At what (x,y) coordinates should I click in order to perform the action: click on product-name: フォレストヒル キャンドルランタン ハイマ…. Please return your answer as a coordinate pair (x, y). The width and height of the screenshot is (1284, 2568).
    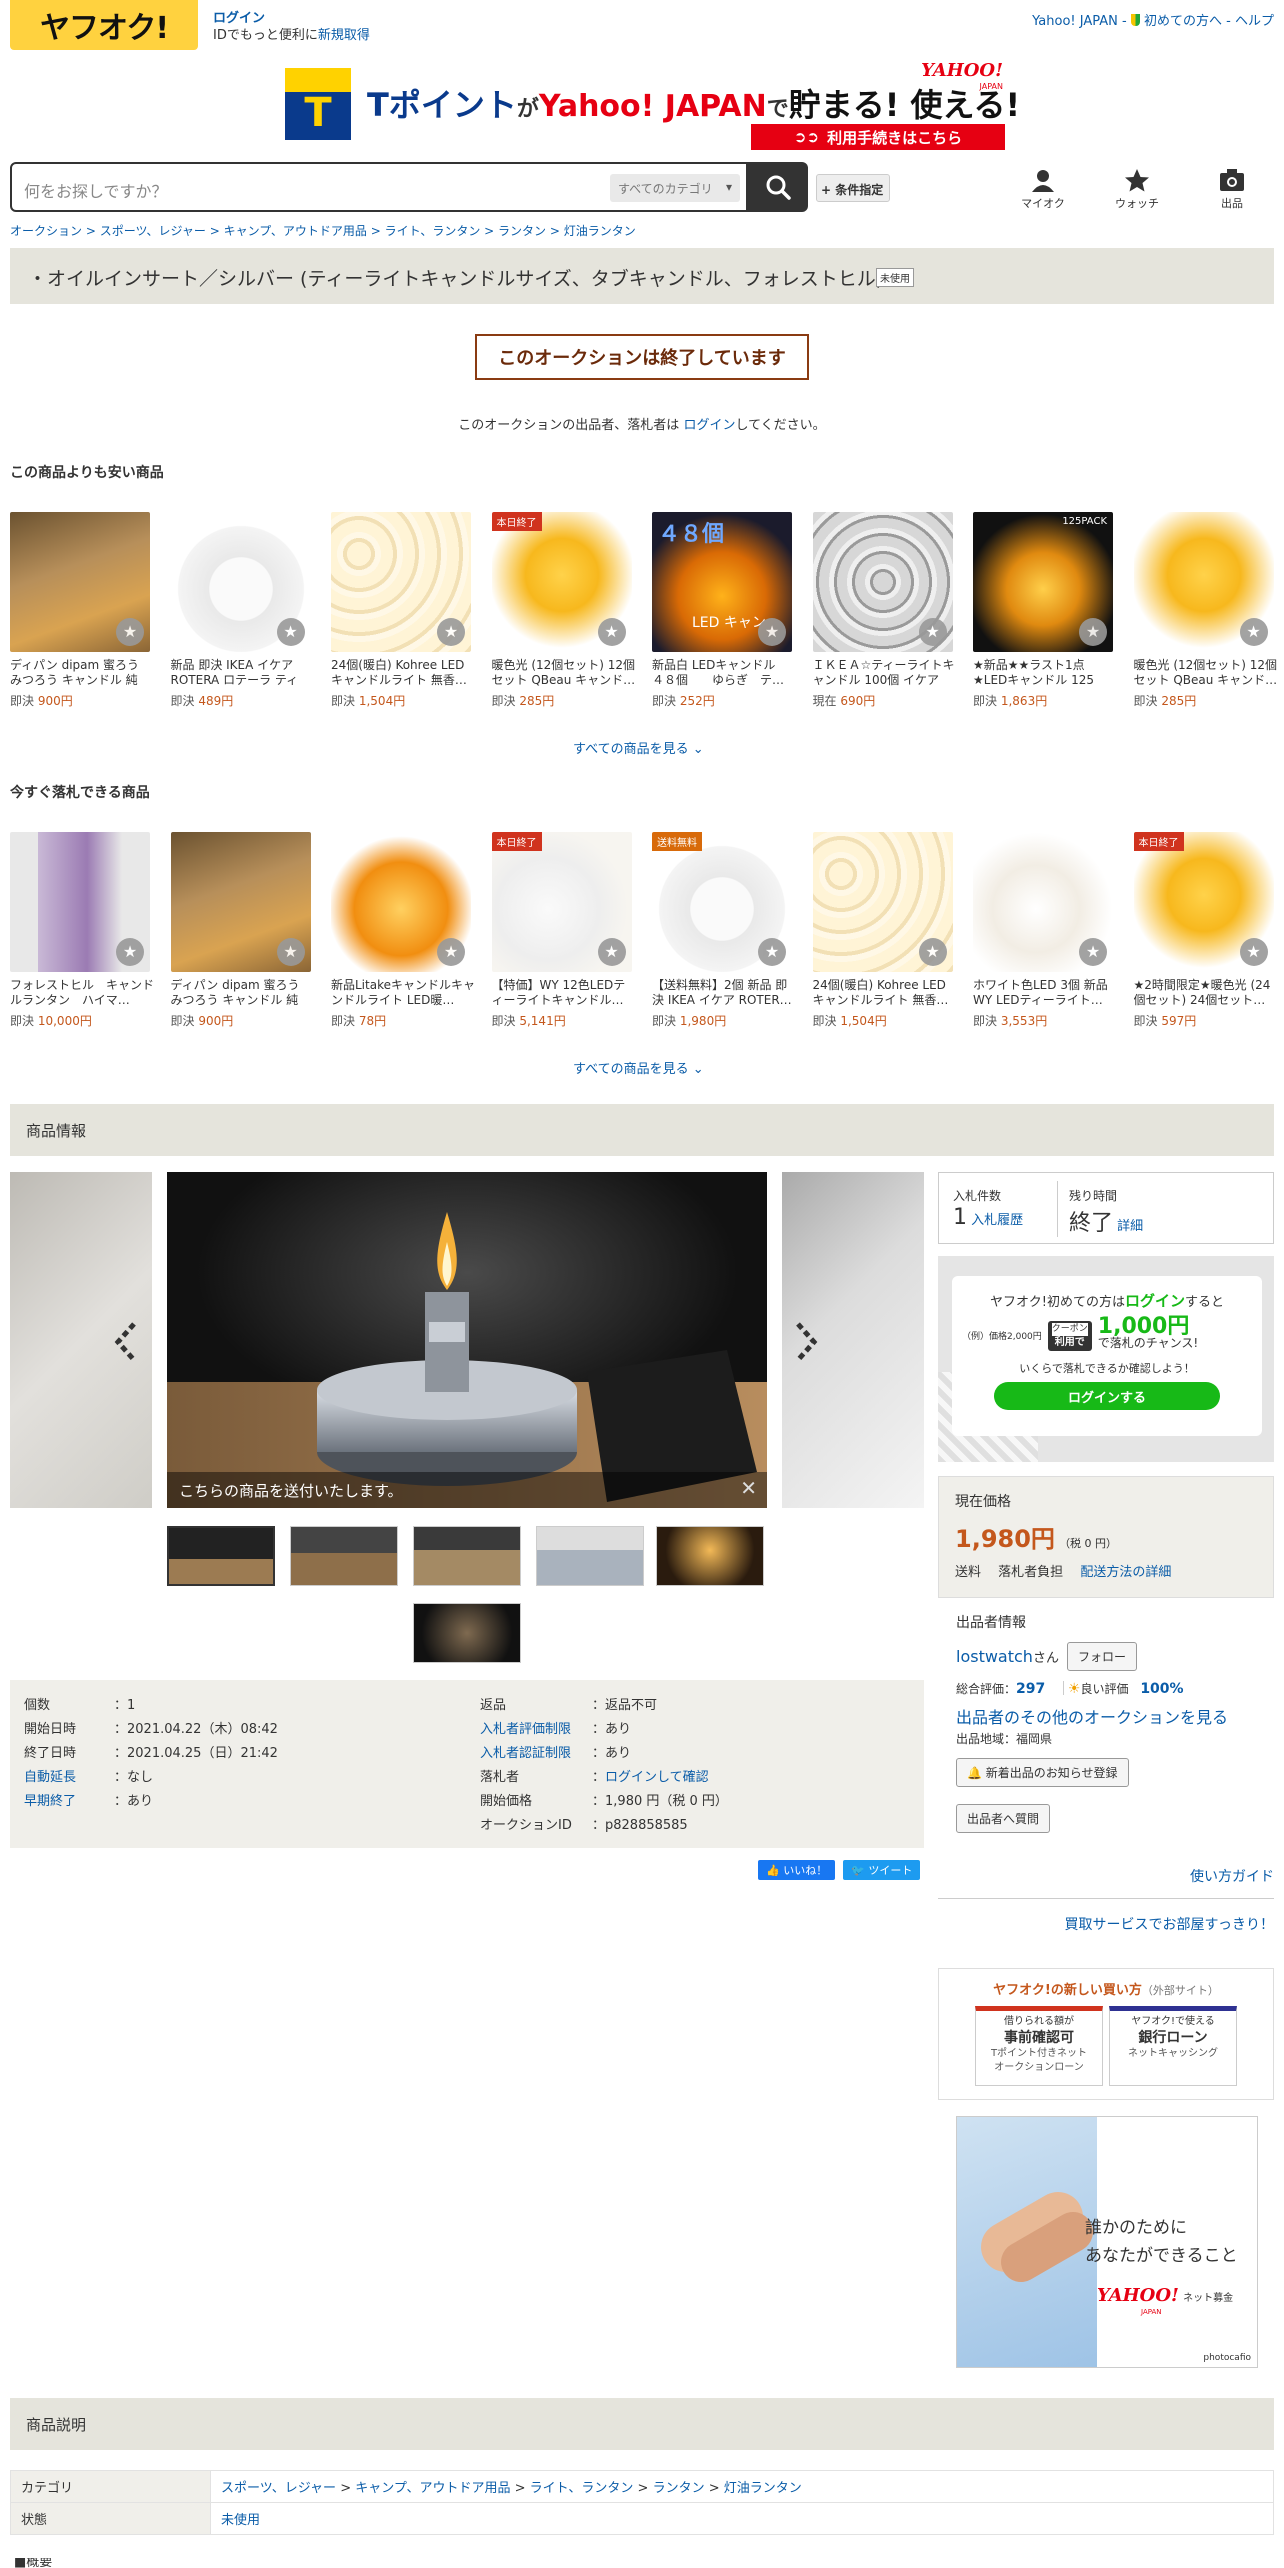
    Looking at the image, I should click on (82, 993).